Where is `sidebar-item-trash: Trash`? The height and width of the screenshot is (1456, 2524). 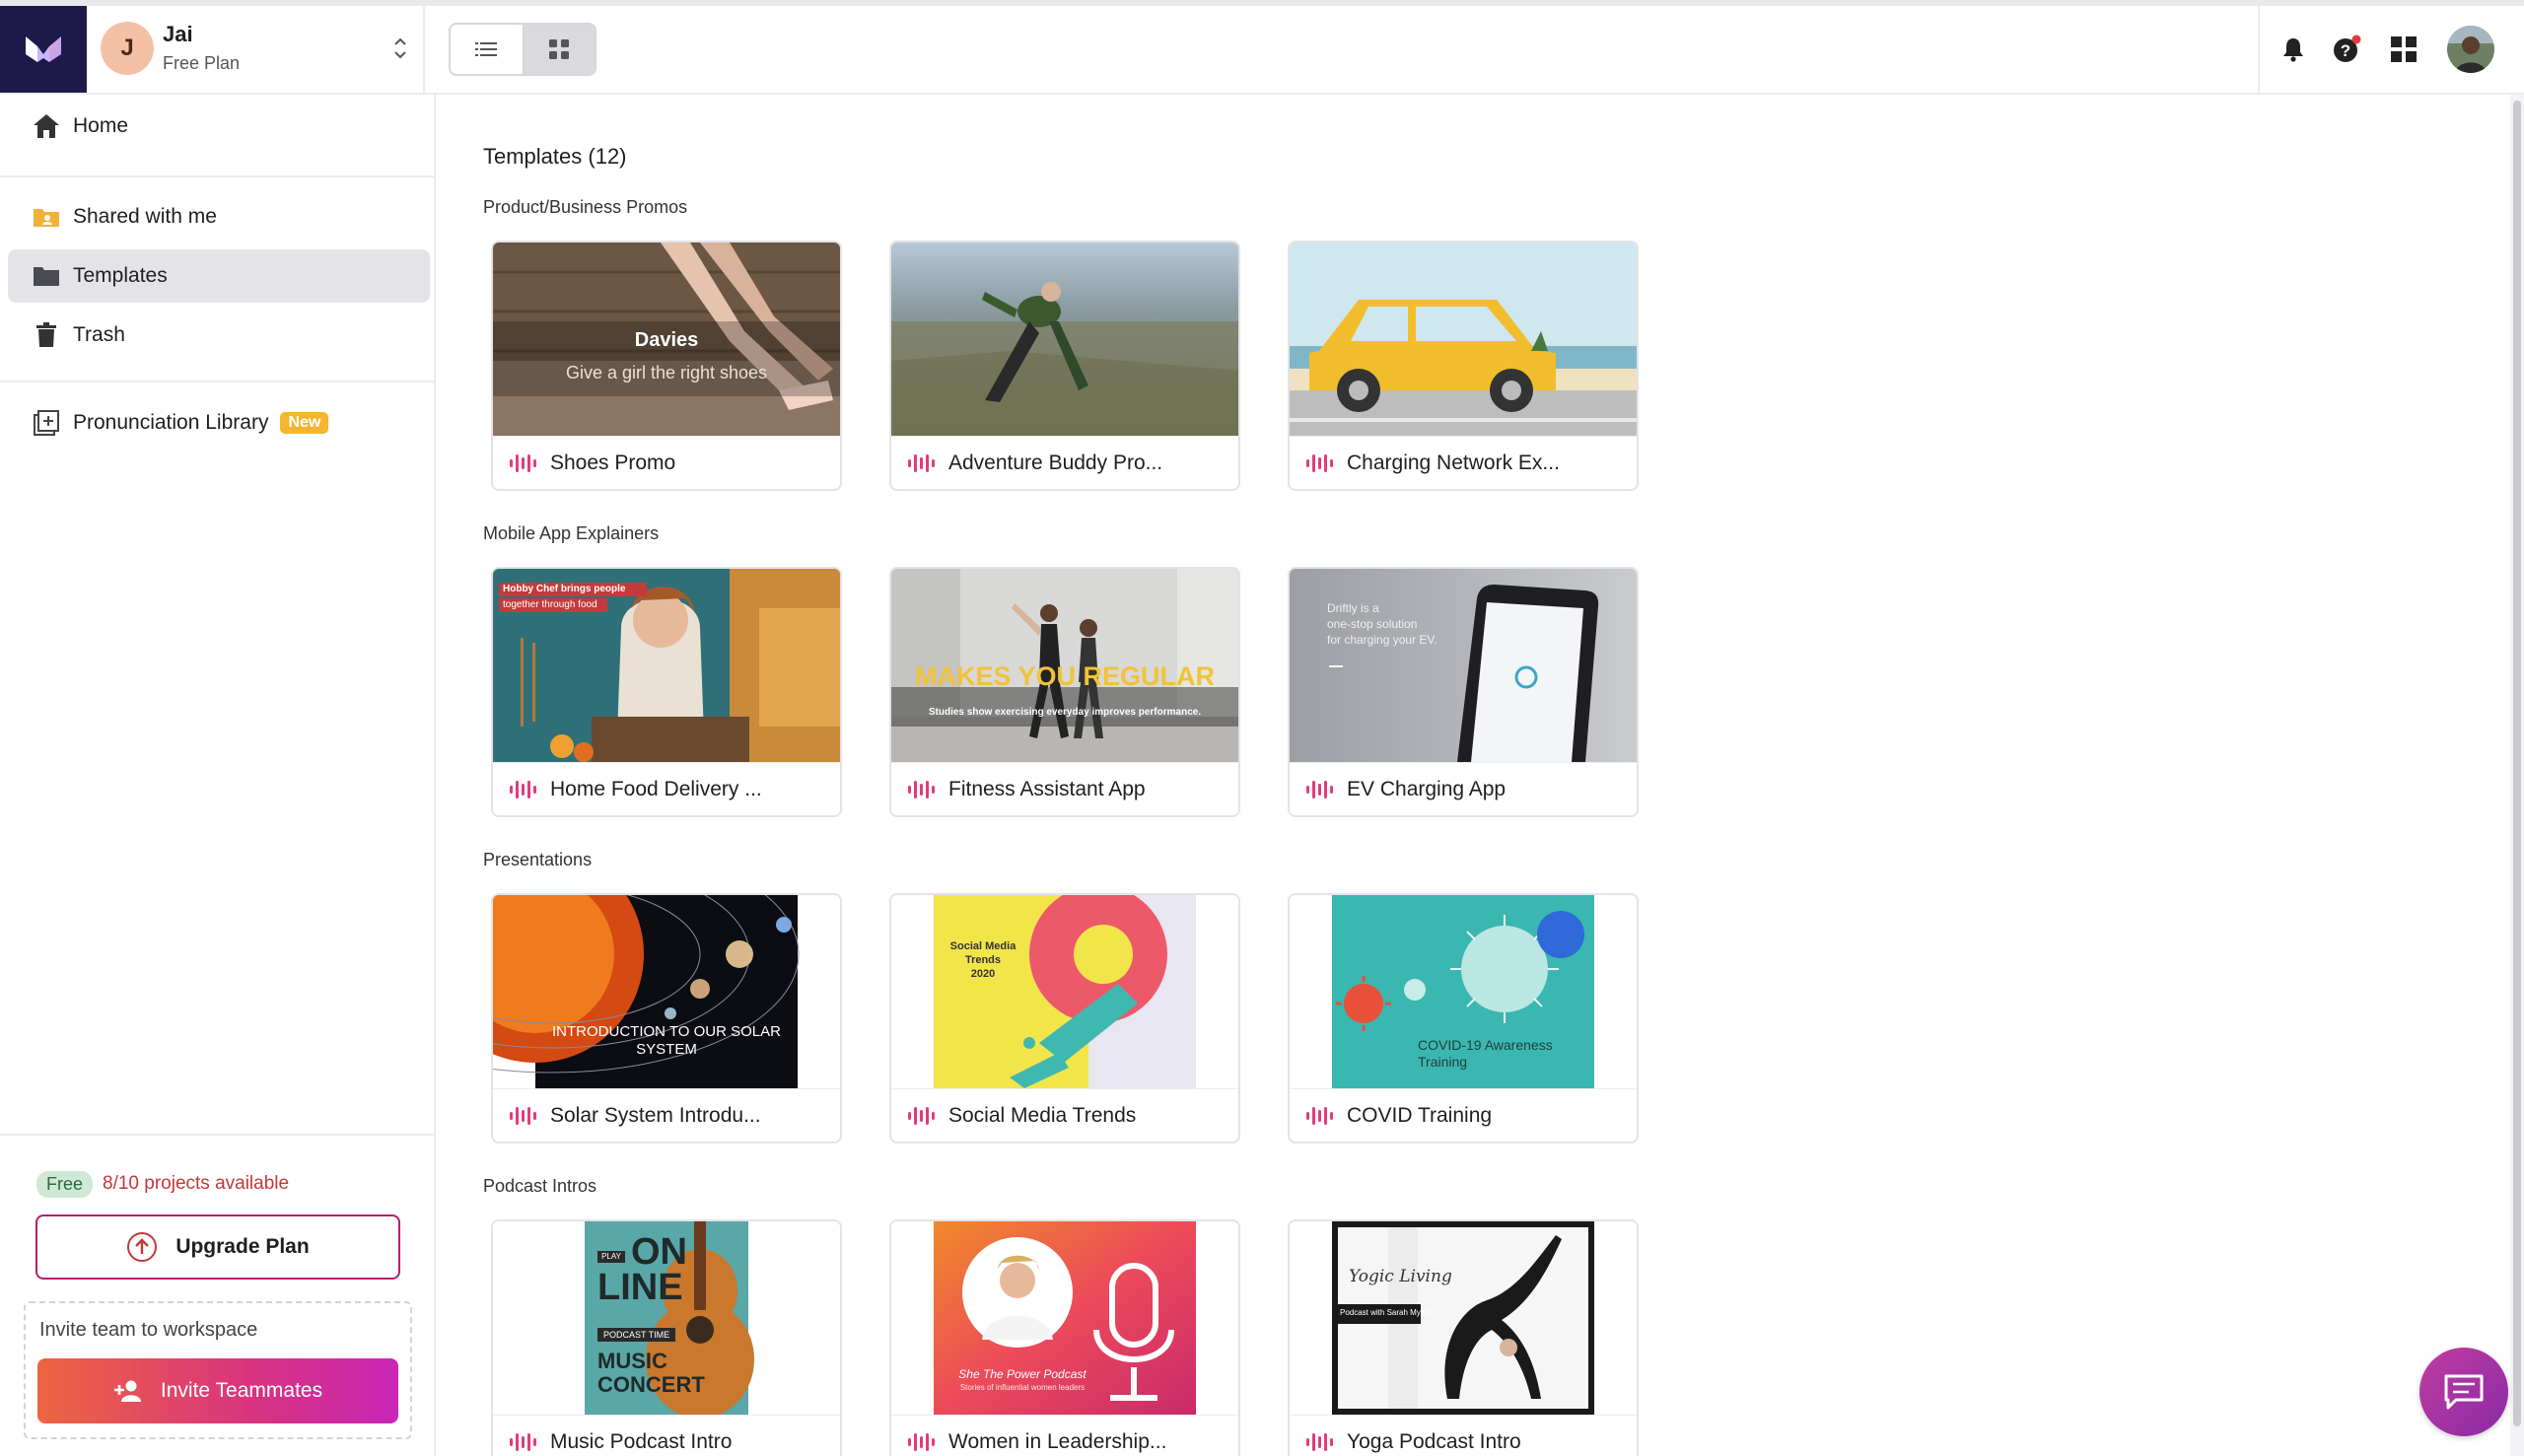
sidebar-item-trash: Trash is located at coordinates (219, 335).